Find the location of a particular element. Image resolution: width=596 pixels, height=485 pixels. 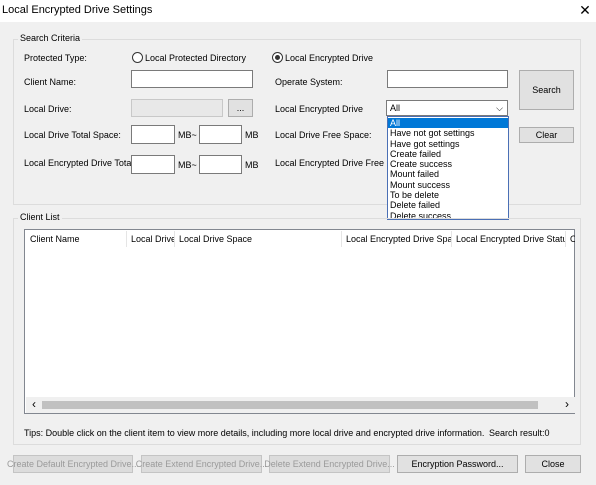

free-space-label: Local Drive Free Space: is located at coordinates (323, 135).